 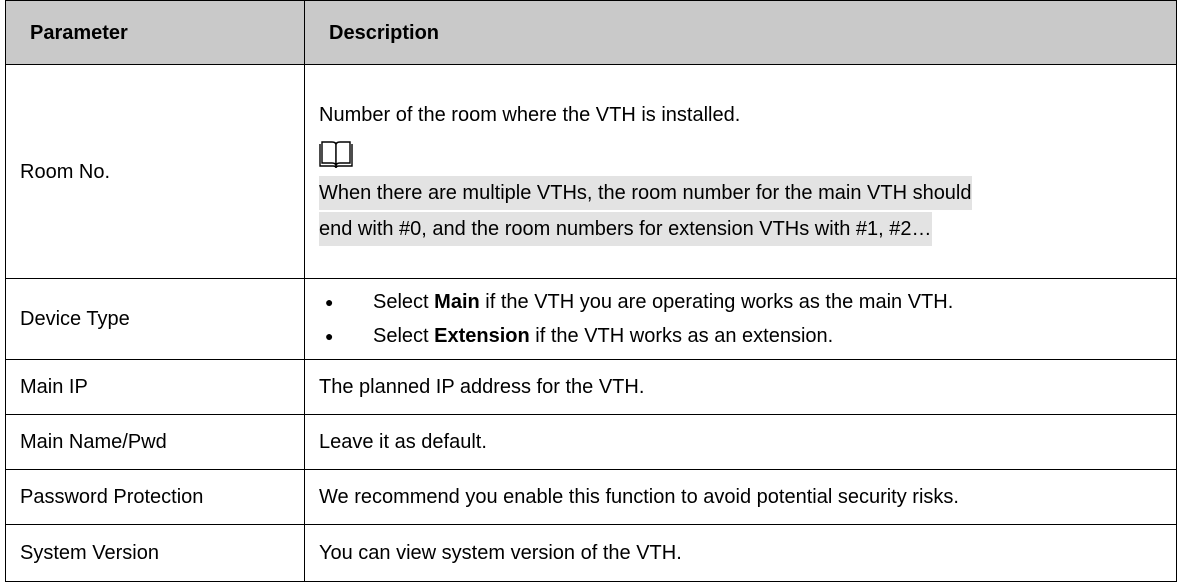 I want to click on desc-main-ip: The planned IP address for the VTH., so click(x=740, y=387).